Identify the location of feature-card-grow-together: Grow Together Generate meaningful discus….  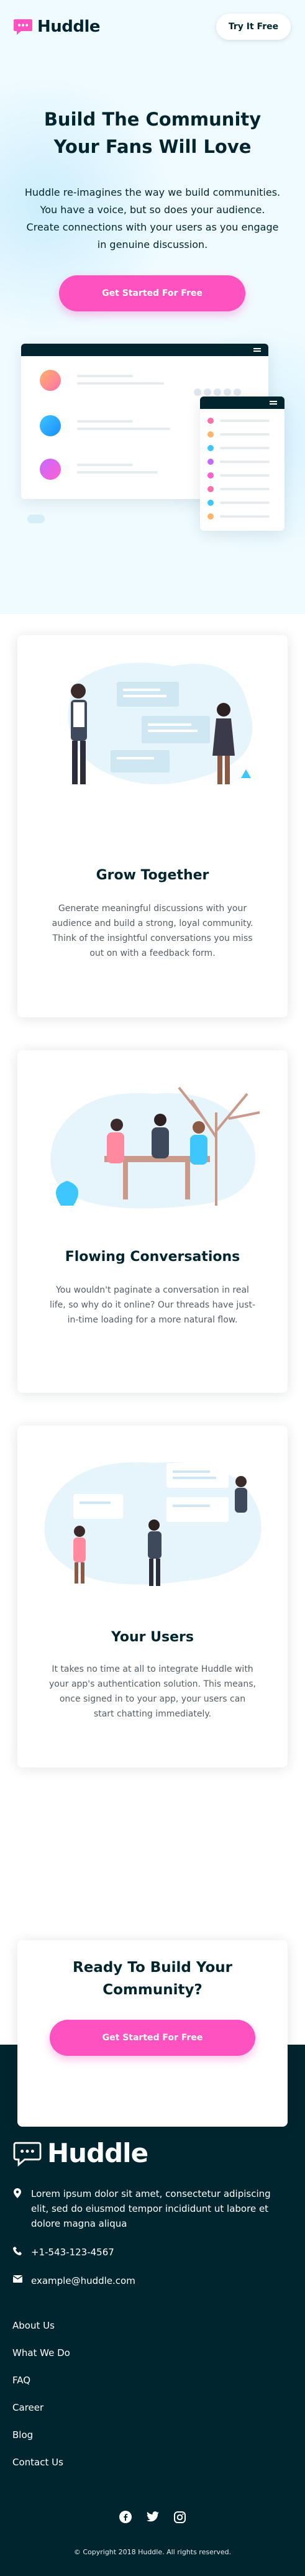
(152, 826).